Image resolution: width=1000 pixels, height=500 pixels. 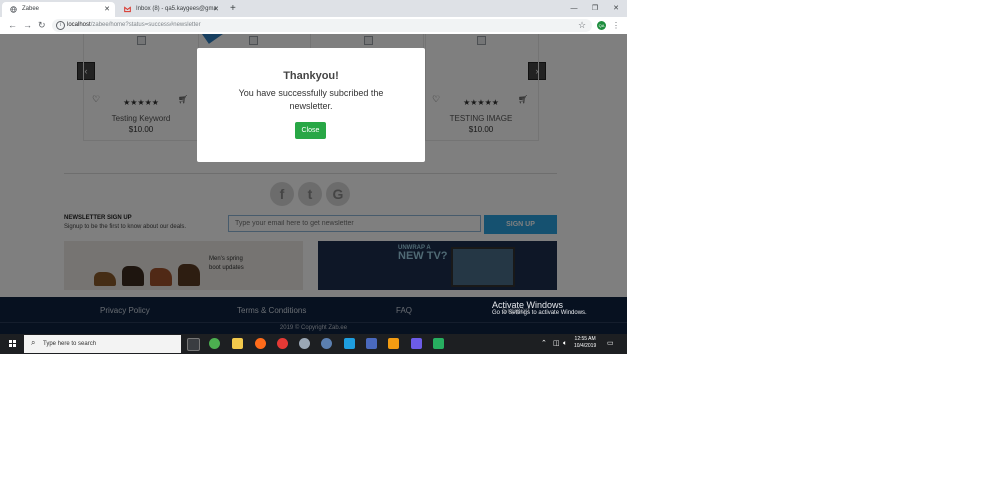 What do you see at coordinates (311, 76) in the screenshot?
I see `modal-title: Thankyou!` at bounding box center [311, 76].